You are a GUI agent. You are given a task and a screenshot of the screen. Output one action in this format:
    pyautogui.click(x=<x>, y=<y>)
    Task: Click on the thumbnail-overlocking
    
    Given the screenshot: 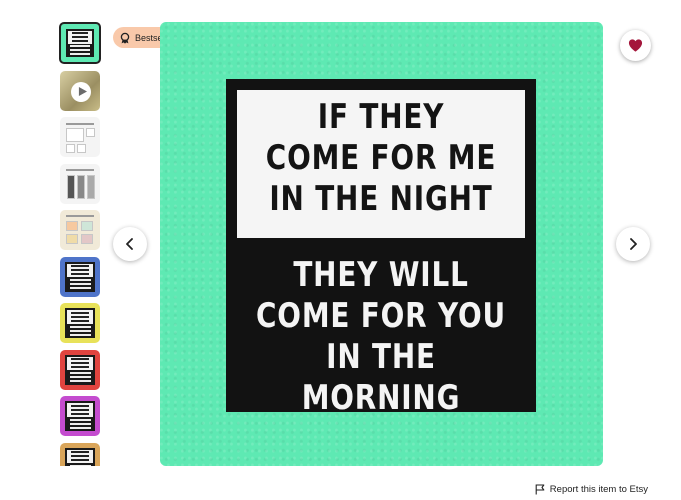 What is the action you would take?
    pyautogui.click(x=80, y=183)
    